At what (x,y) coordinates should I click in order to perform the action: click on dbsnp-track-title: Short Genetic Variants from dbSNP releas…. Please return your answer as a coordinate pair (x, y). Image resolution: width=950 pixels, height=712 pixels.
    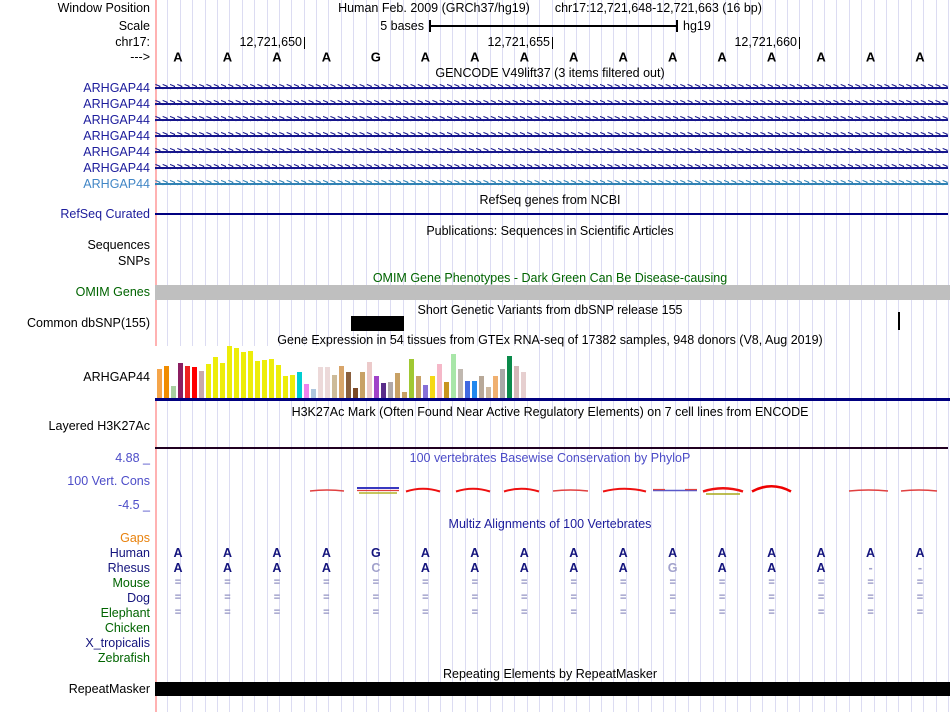
    Looking at the image, I should click on (550, 310).